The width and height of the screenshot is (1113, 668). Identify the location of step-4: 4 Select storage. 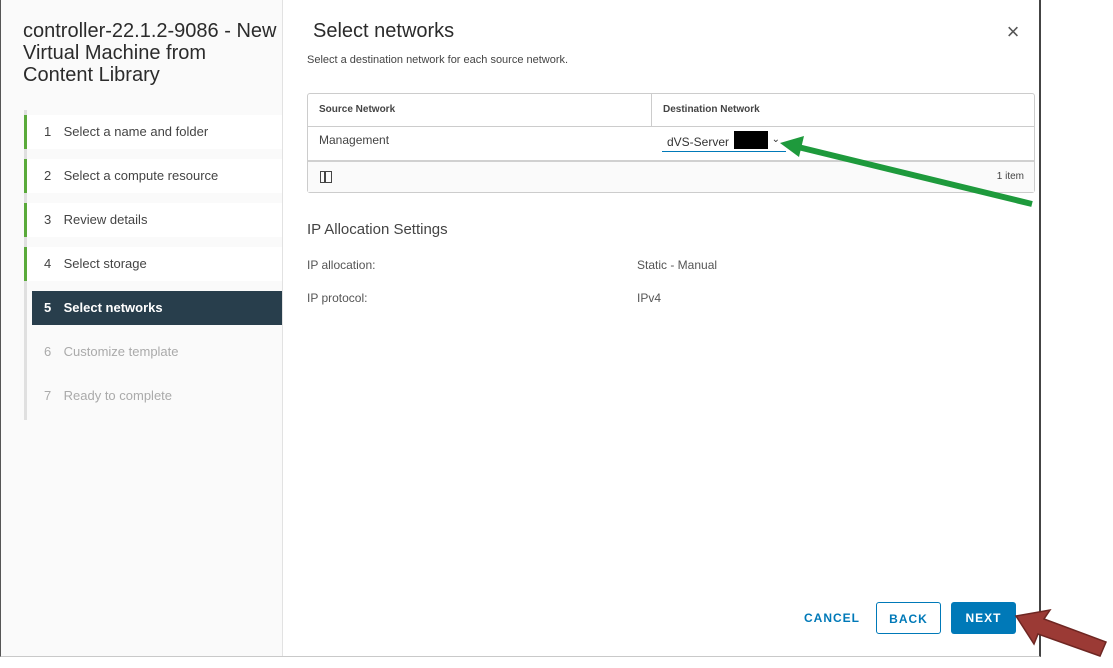
(153, 264).